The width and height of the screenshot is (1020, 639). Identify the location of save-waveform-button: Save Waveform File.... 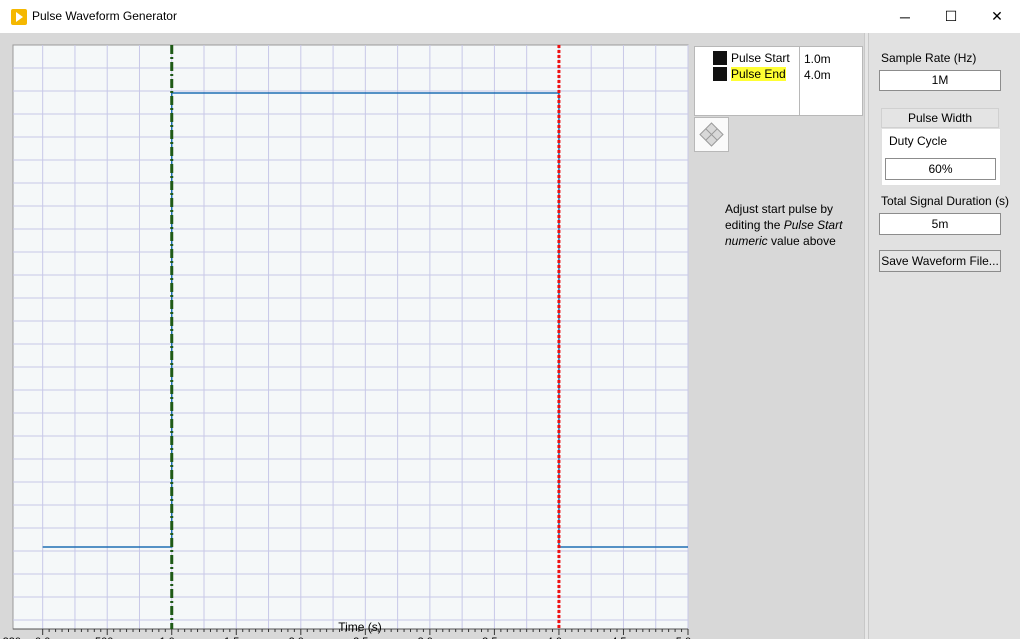
(940, 261).